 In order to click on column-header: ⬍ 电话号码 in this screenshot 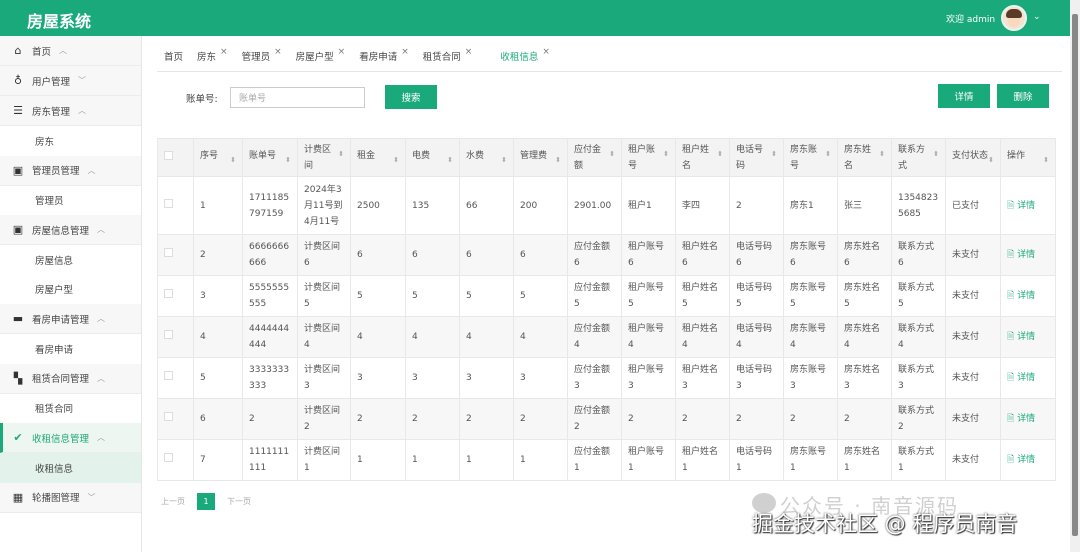, I will do `click(756, 157)`.